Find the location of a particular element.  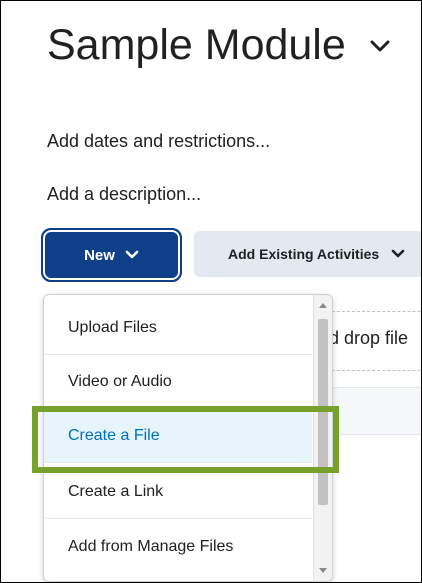

menu-scrollbar is located at coordinates (322, 438).